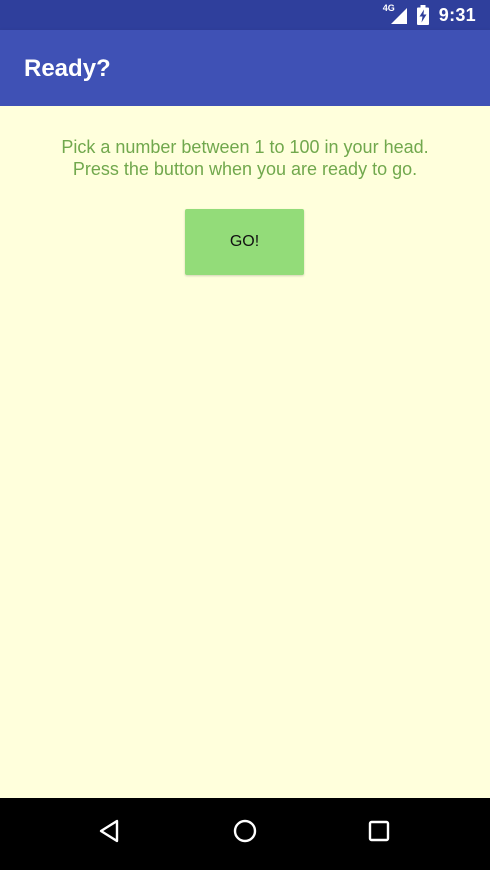 The image size is (490, 870). I want to click on recents-button, so click(379, 831).